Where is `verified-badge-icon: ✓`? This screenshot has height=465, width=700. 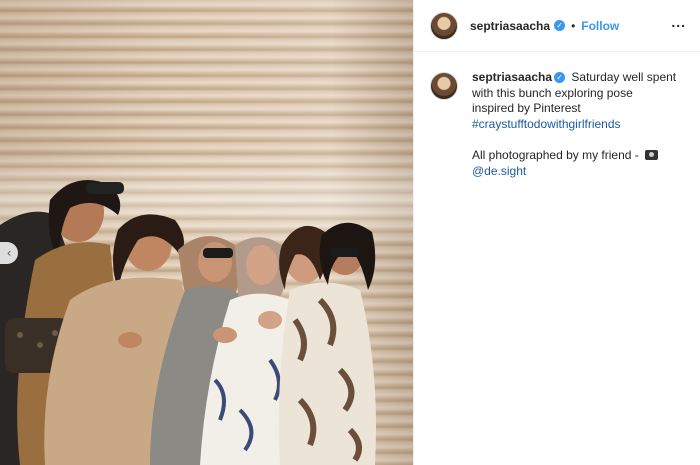
verified-badge-icon: ✓ is located at coordinates (560, 25).